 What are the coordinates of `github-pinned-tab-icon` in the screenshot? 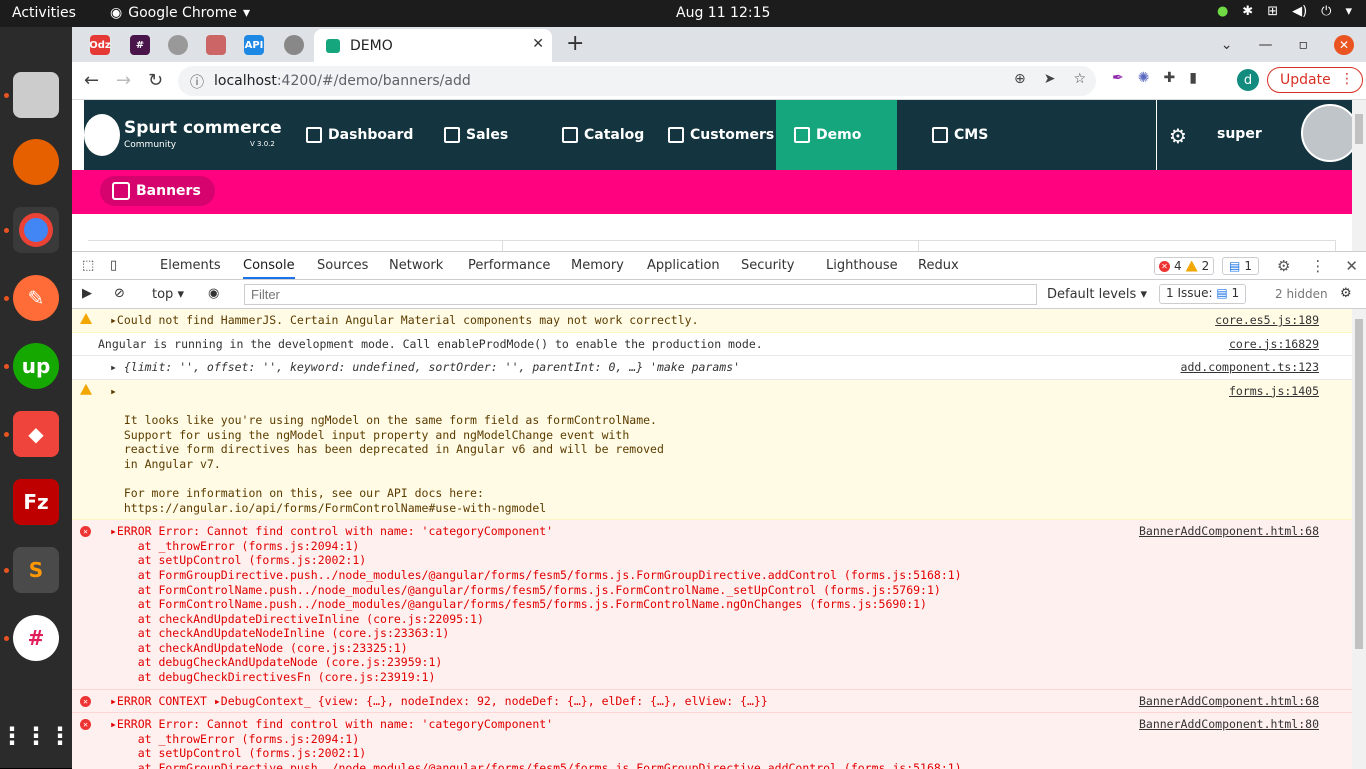 It's located at (294, 45).